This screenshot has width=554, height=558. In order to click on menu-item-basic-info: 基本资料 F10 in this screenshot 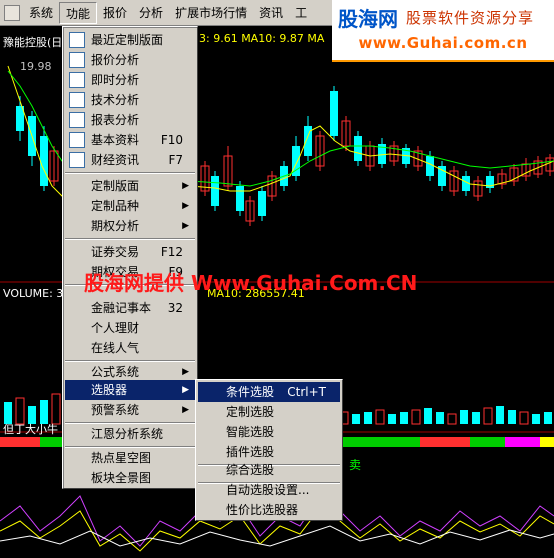, I will do `click(130, 140)`.